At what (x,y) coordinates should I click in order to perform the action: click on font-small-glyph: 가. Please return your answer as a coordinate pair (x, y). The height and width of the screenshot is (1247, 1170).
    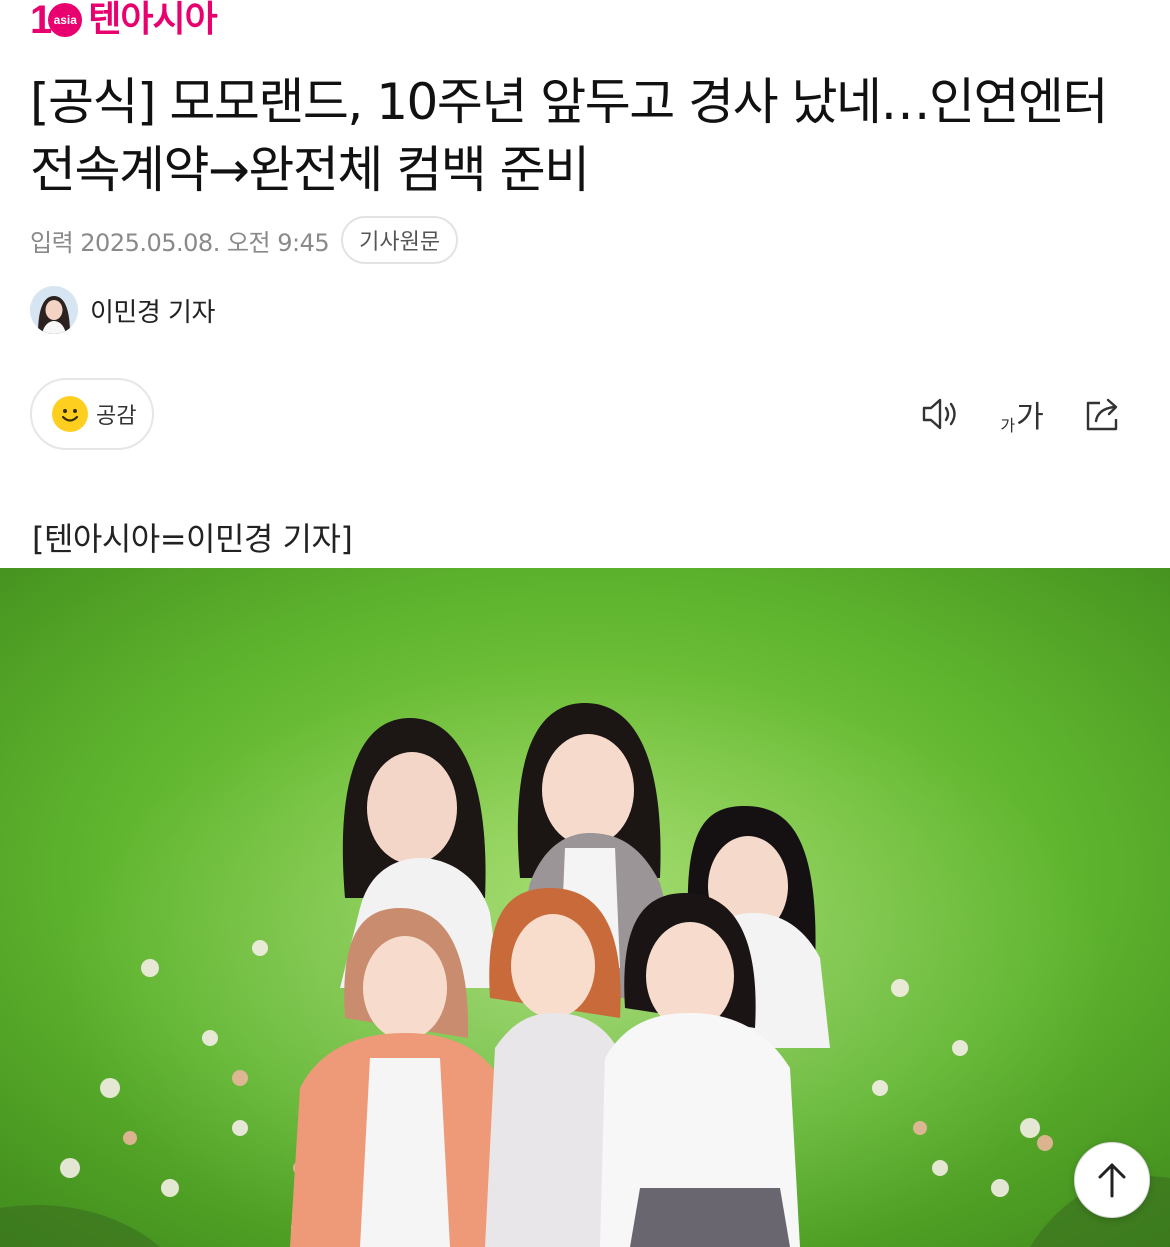
    Looking at the image, I should click on (1008, 425).